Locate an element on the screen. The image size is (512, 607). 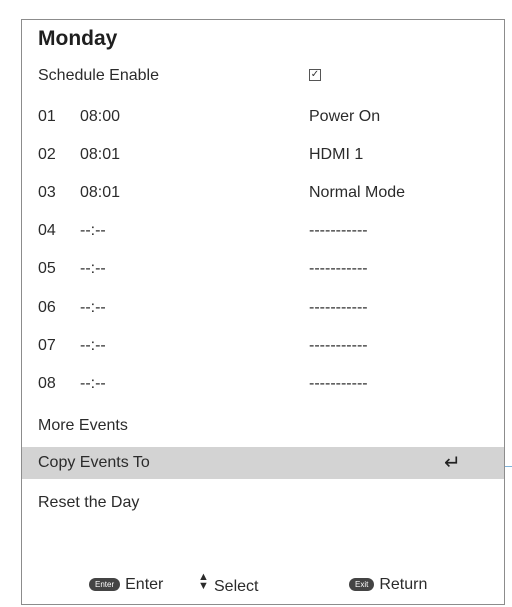
enter-key-icon: Enter is located at coordinates (105, 584).